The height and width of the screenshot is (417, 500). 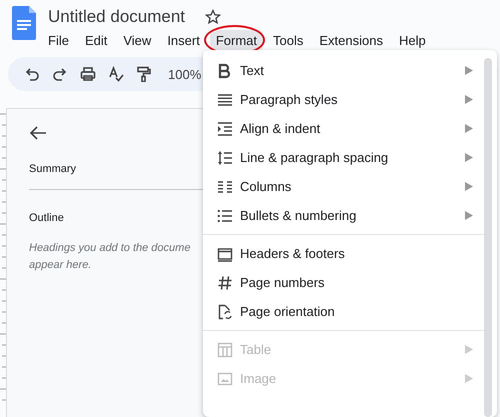 What do you see at coordinates (225, 158) in the screenshot?
I see `line-spacing-icon` at bounding box center [225, 158].